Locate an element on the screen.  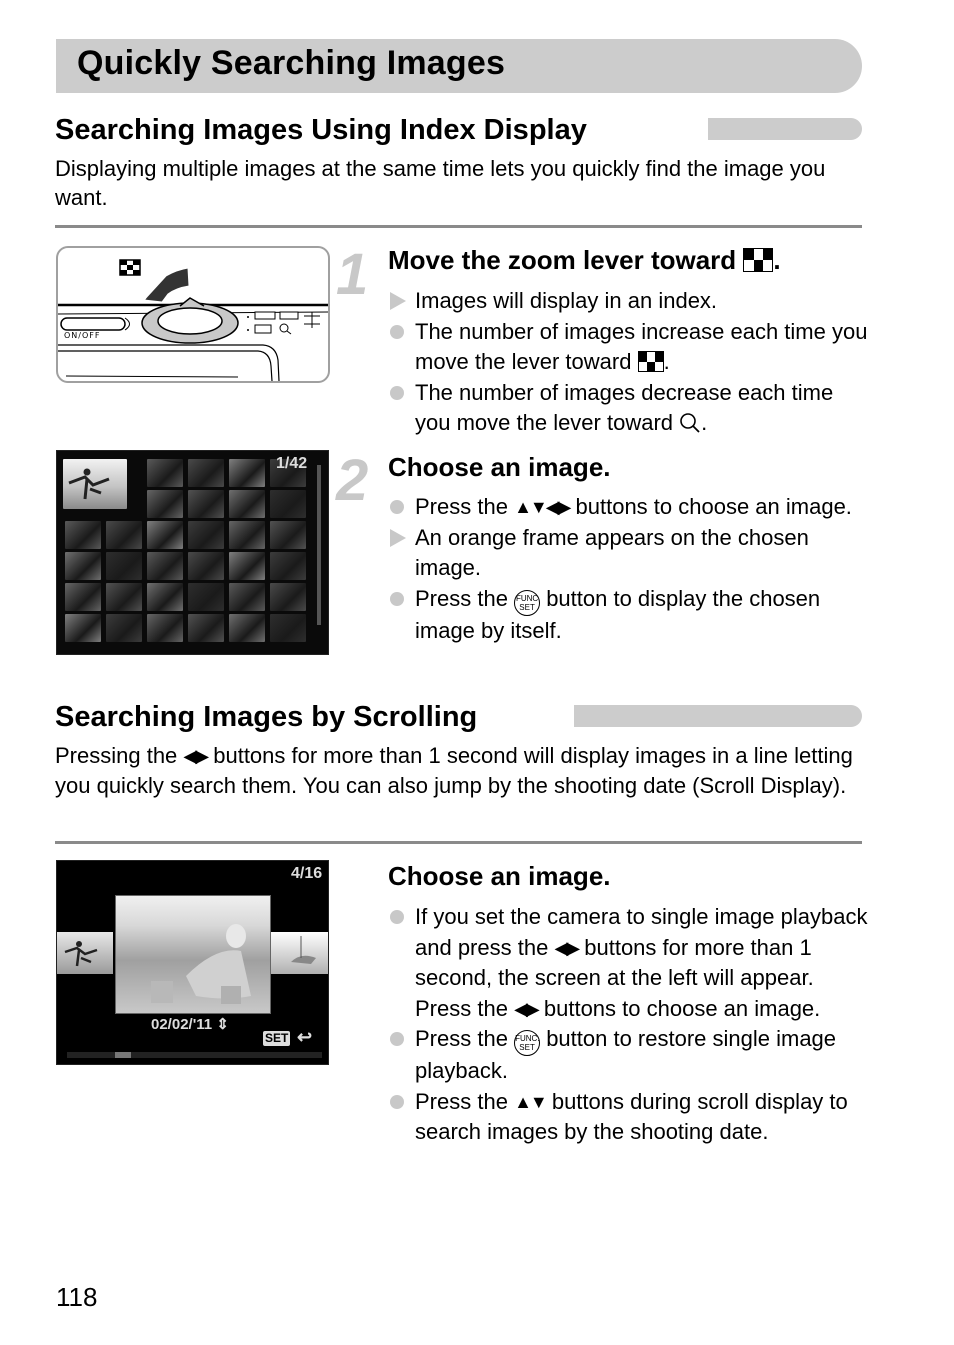
scroll-thumb is located at coordinates (122, 1055).